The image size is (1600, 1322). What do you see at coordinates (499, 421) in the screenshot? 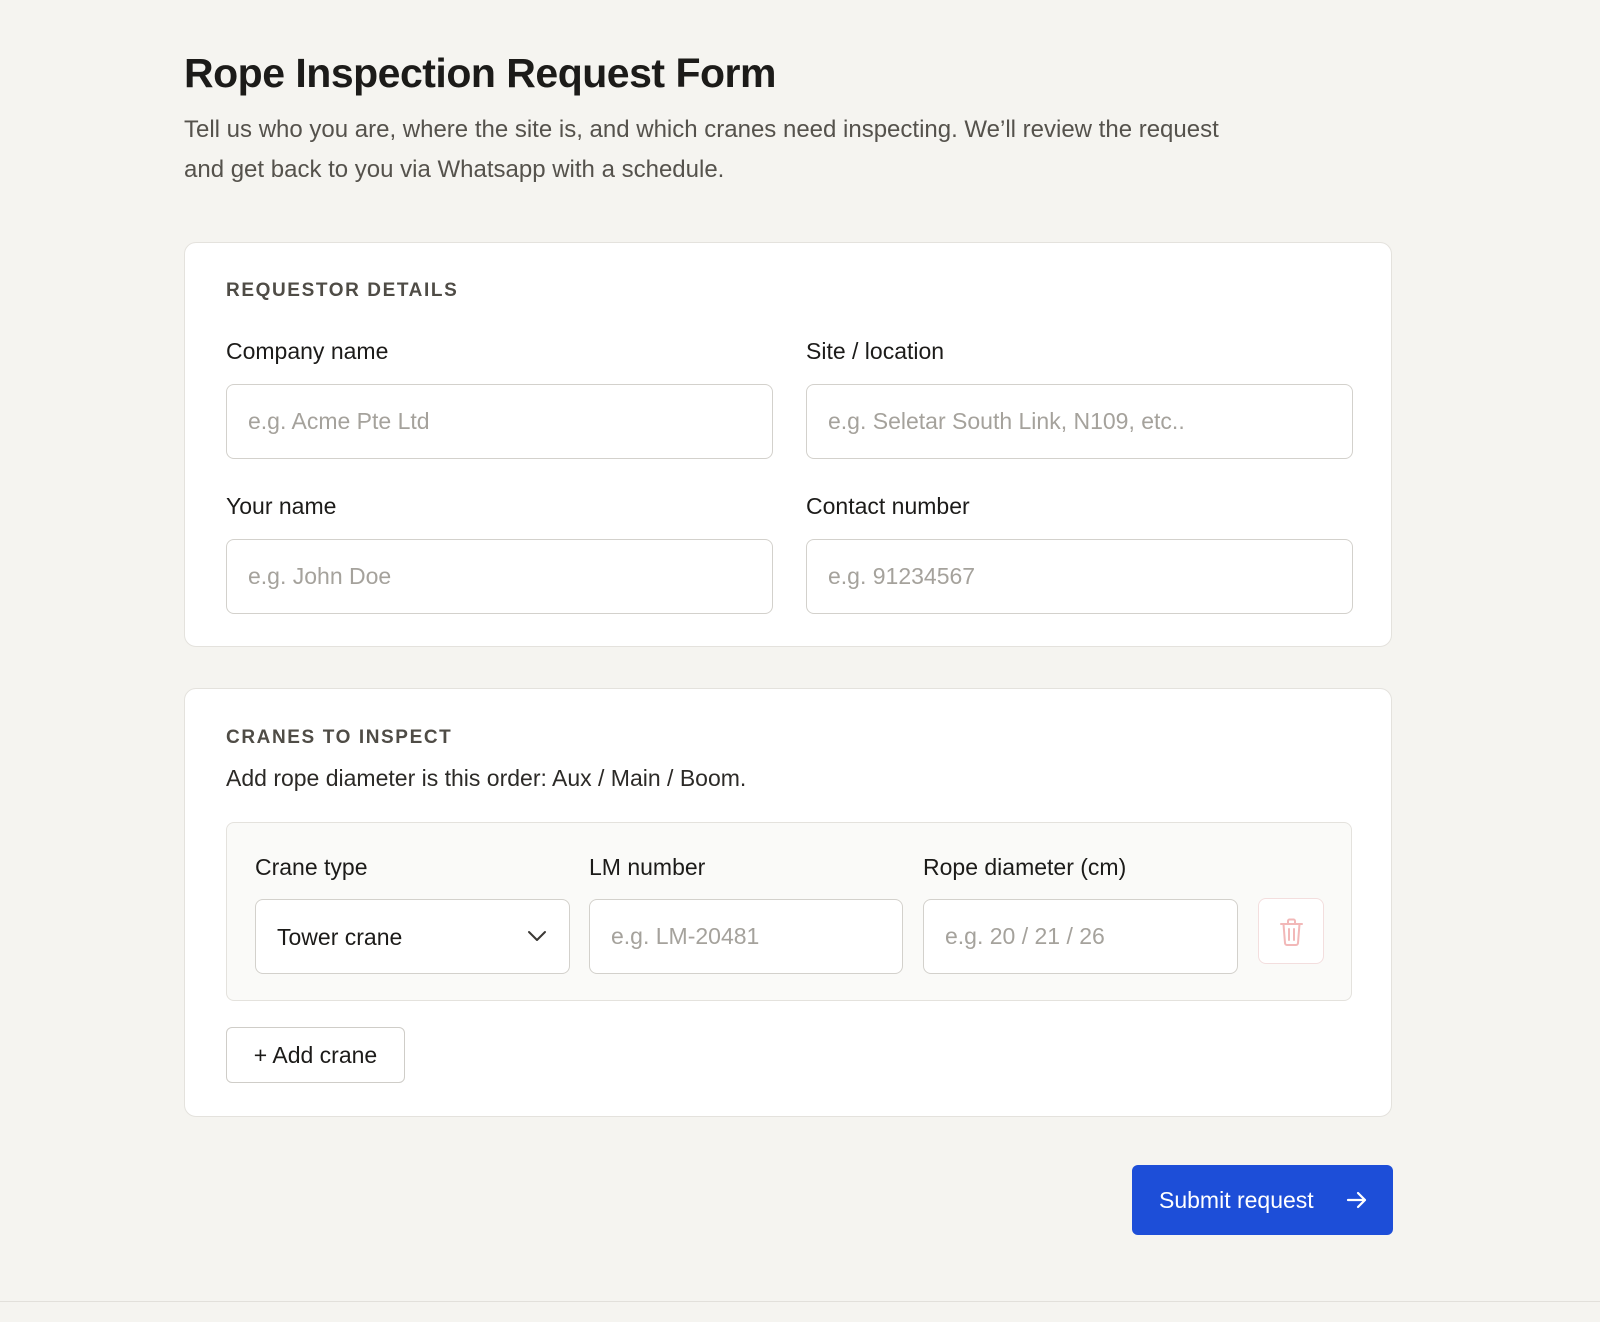
I see `company-name-input` at bounding box center [499, 421].